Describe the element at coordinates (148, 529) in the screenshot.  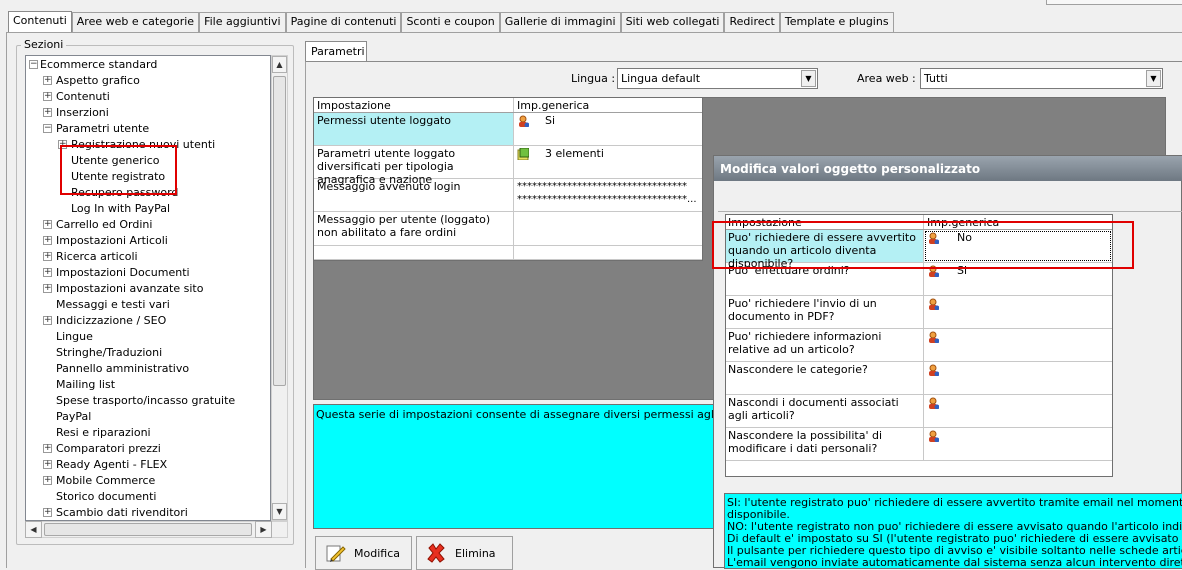
I see `hscroll-thumb` at that location.